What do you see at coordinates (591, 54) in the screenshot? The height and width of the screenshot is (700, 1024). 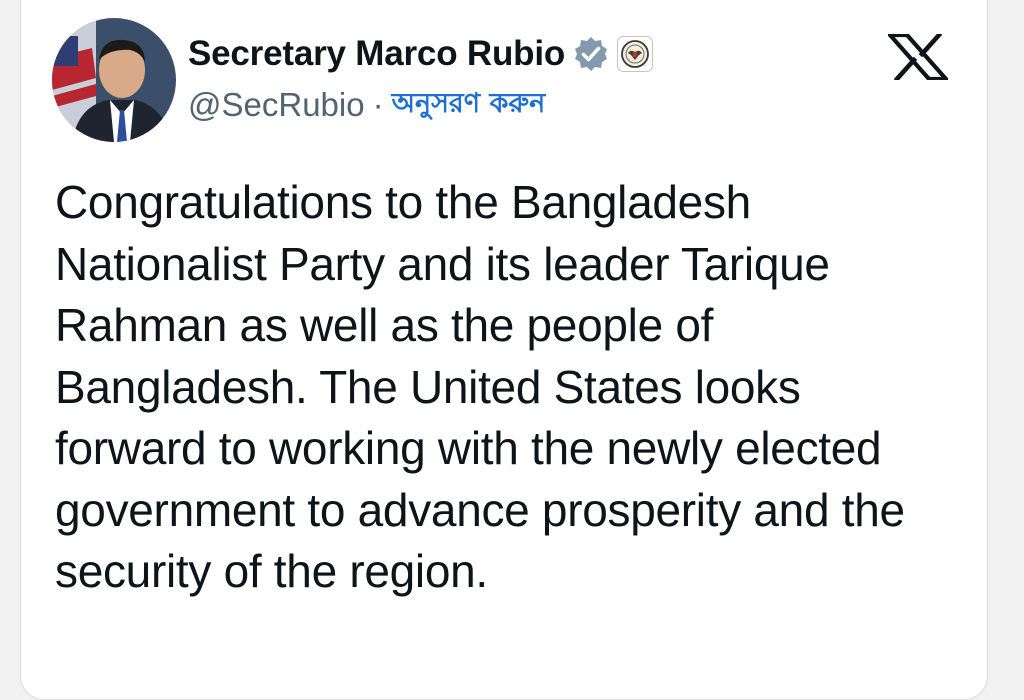 I see `verified-badge-icon` at bounding box center [591, 54].